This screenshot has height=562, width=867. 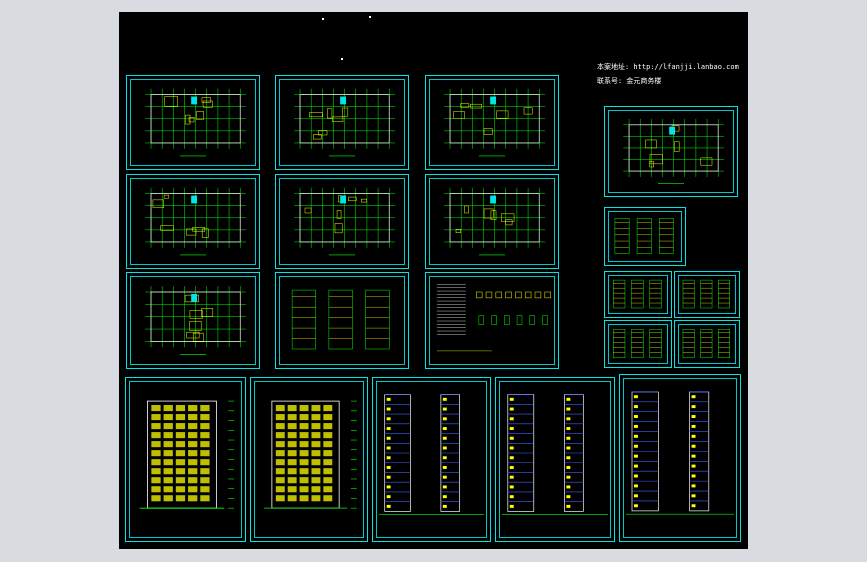 I want to click on phone-text: 联系号: 金元商务楼, so click(x=629, y=81).